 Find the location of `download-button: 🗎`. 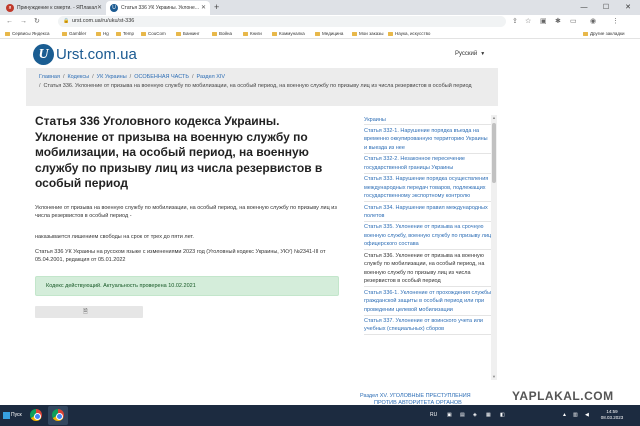

download-button: 🗎 is located at coordinates (89, 312).